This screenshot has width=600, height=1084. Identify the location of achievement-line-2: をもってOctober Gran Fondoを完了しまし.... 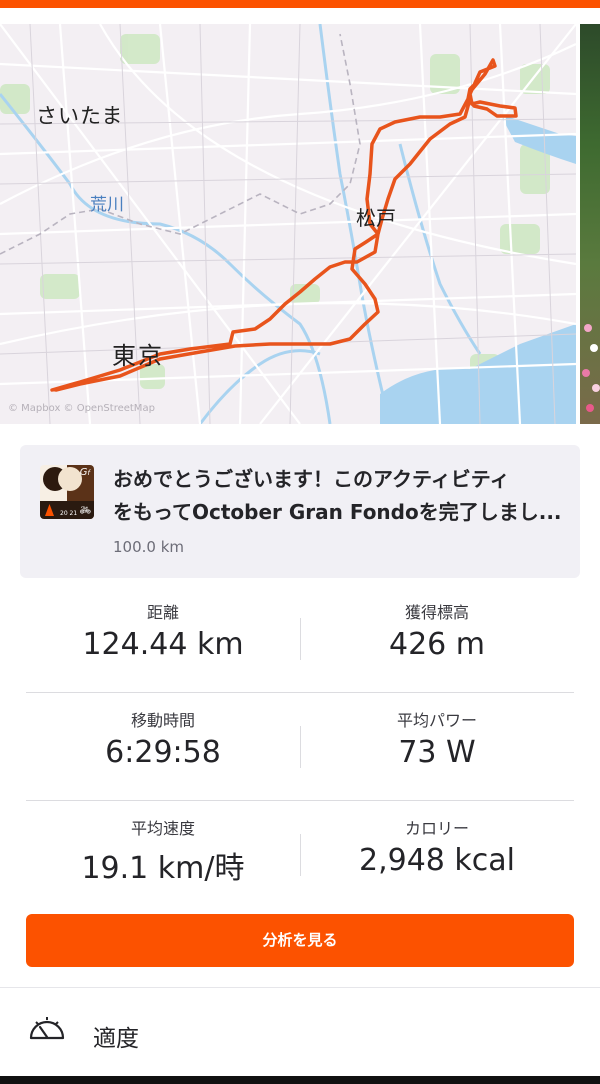
(337, 512).